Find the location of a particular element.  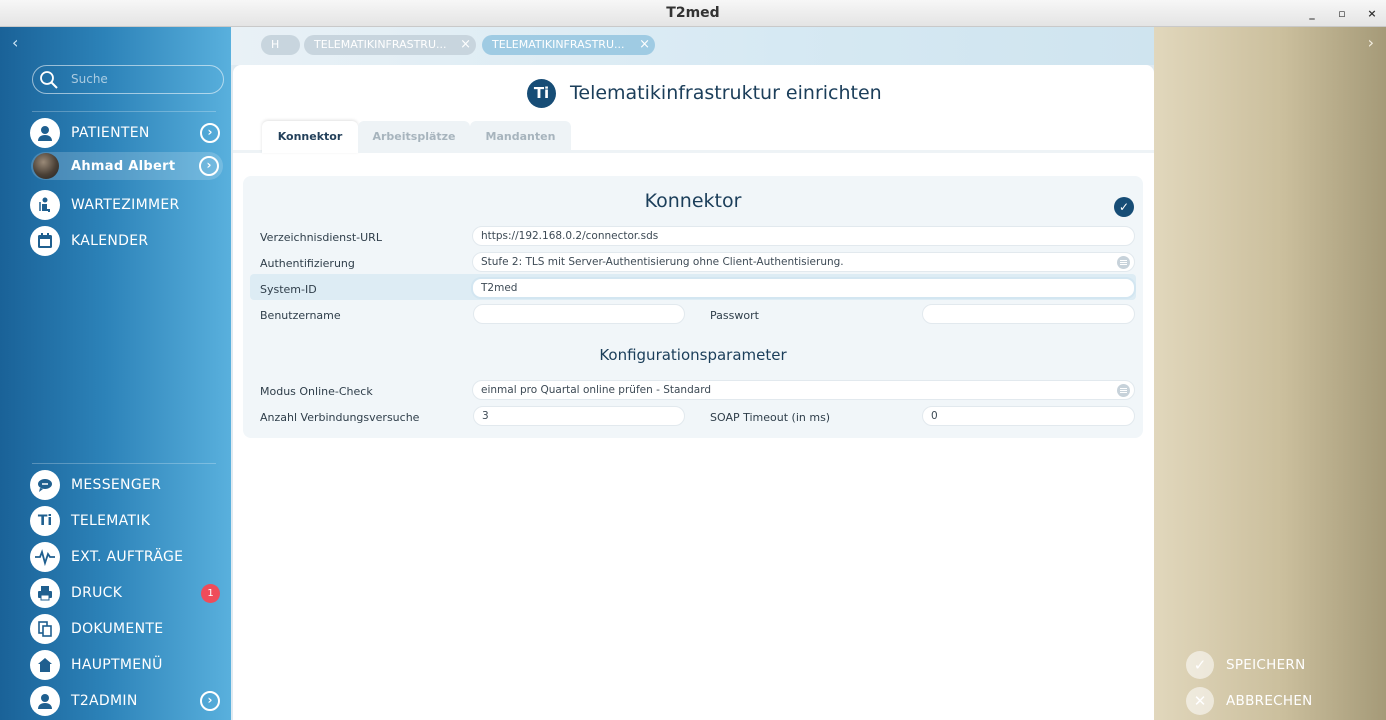

url-field: https://192.168.0.2/connector.sds is located at coordinates (803, 236).